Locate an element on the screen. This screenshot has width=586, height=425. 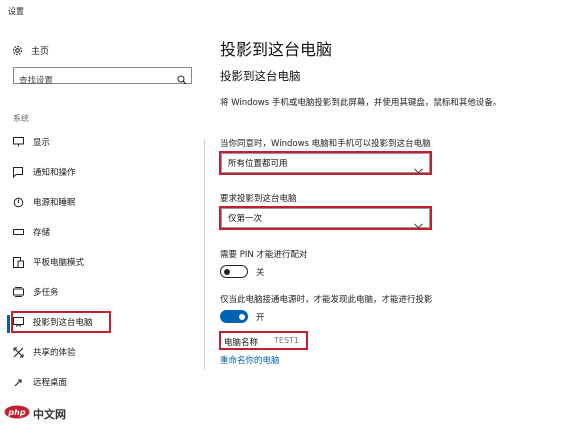
tablet-mode-icon is located at coordinates (18, 262).